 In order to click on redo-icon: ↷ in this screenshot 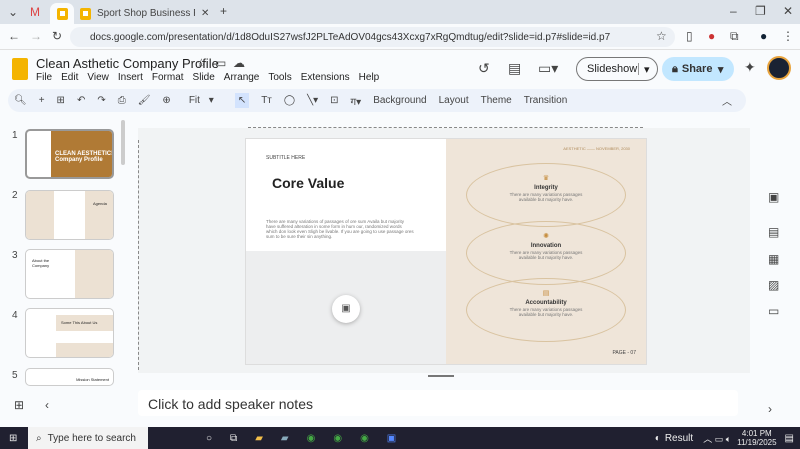, I will do `click(101, 100)`.